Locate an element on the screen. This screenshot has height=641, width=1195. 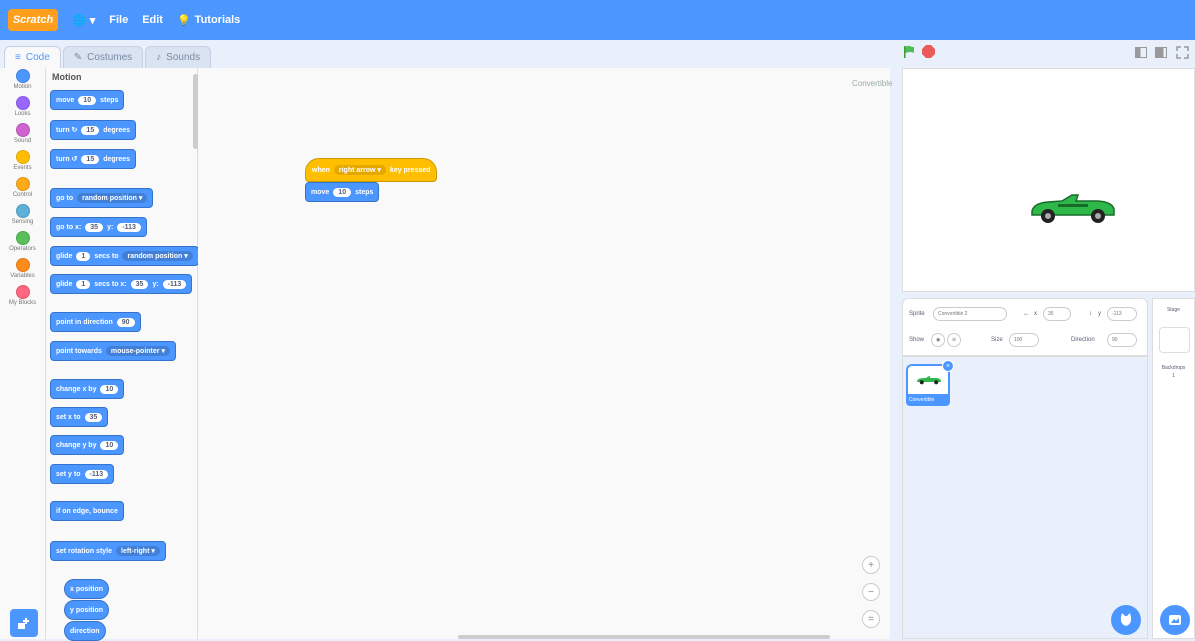
x-position-input: 35 is located at coordinates (1057, 314).